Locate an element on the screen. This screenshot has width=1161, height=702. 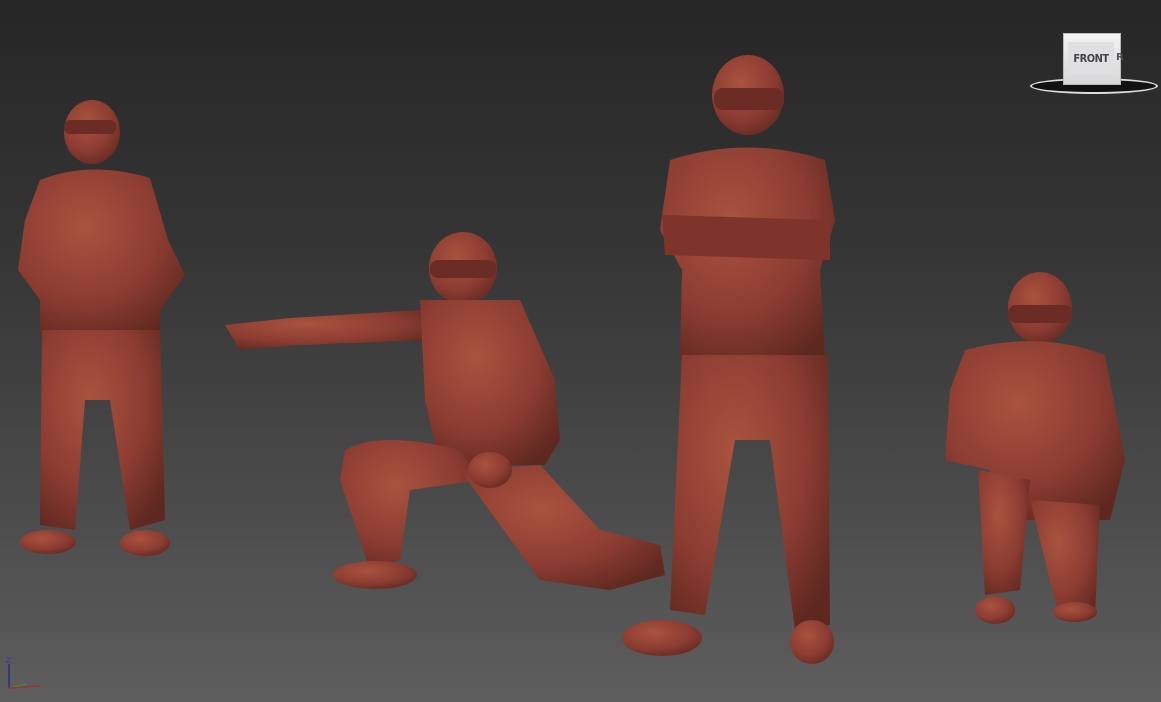
figure-kneeling is located at coordinates (1035, 448).